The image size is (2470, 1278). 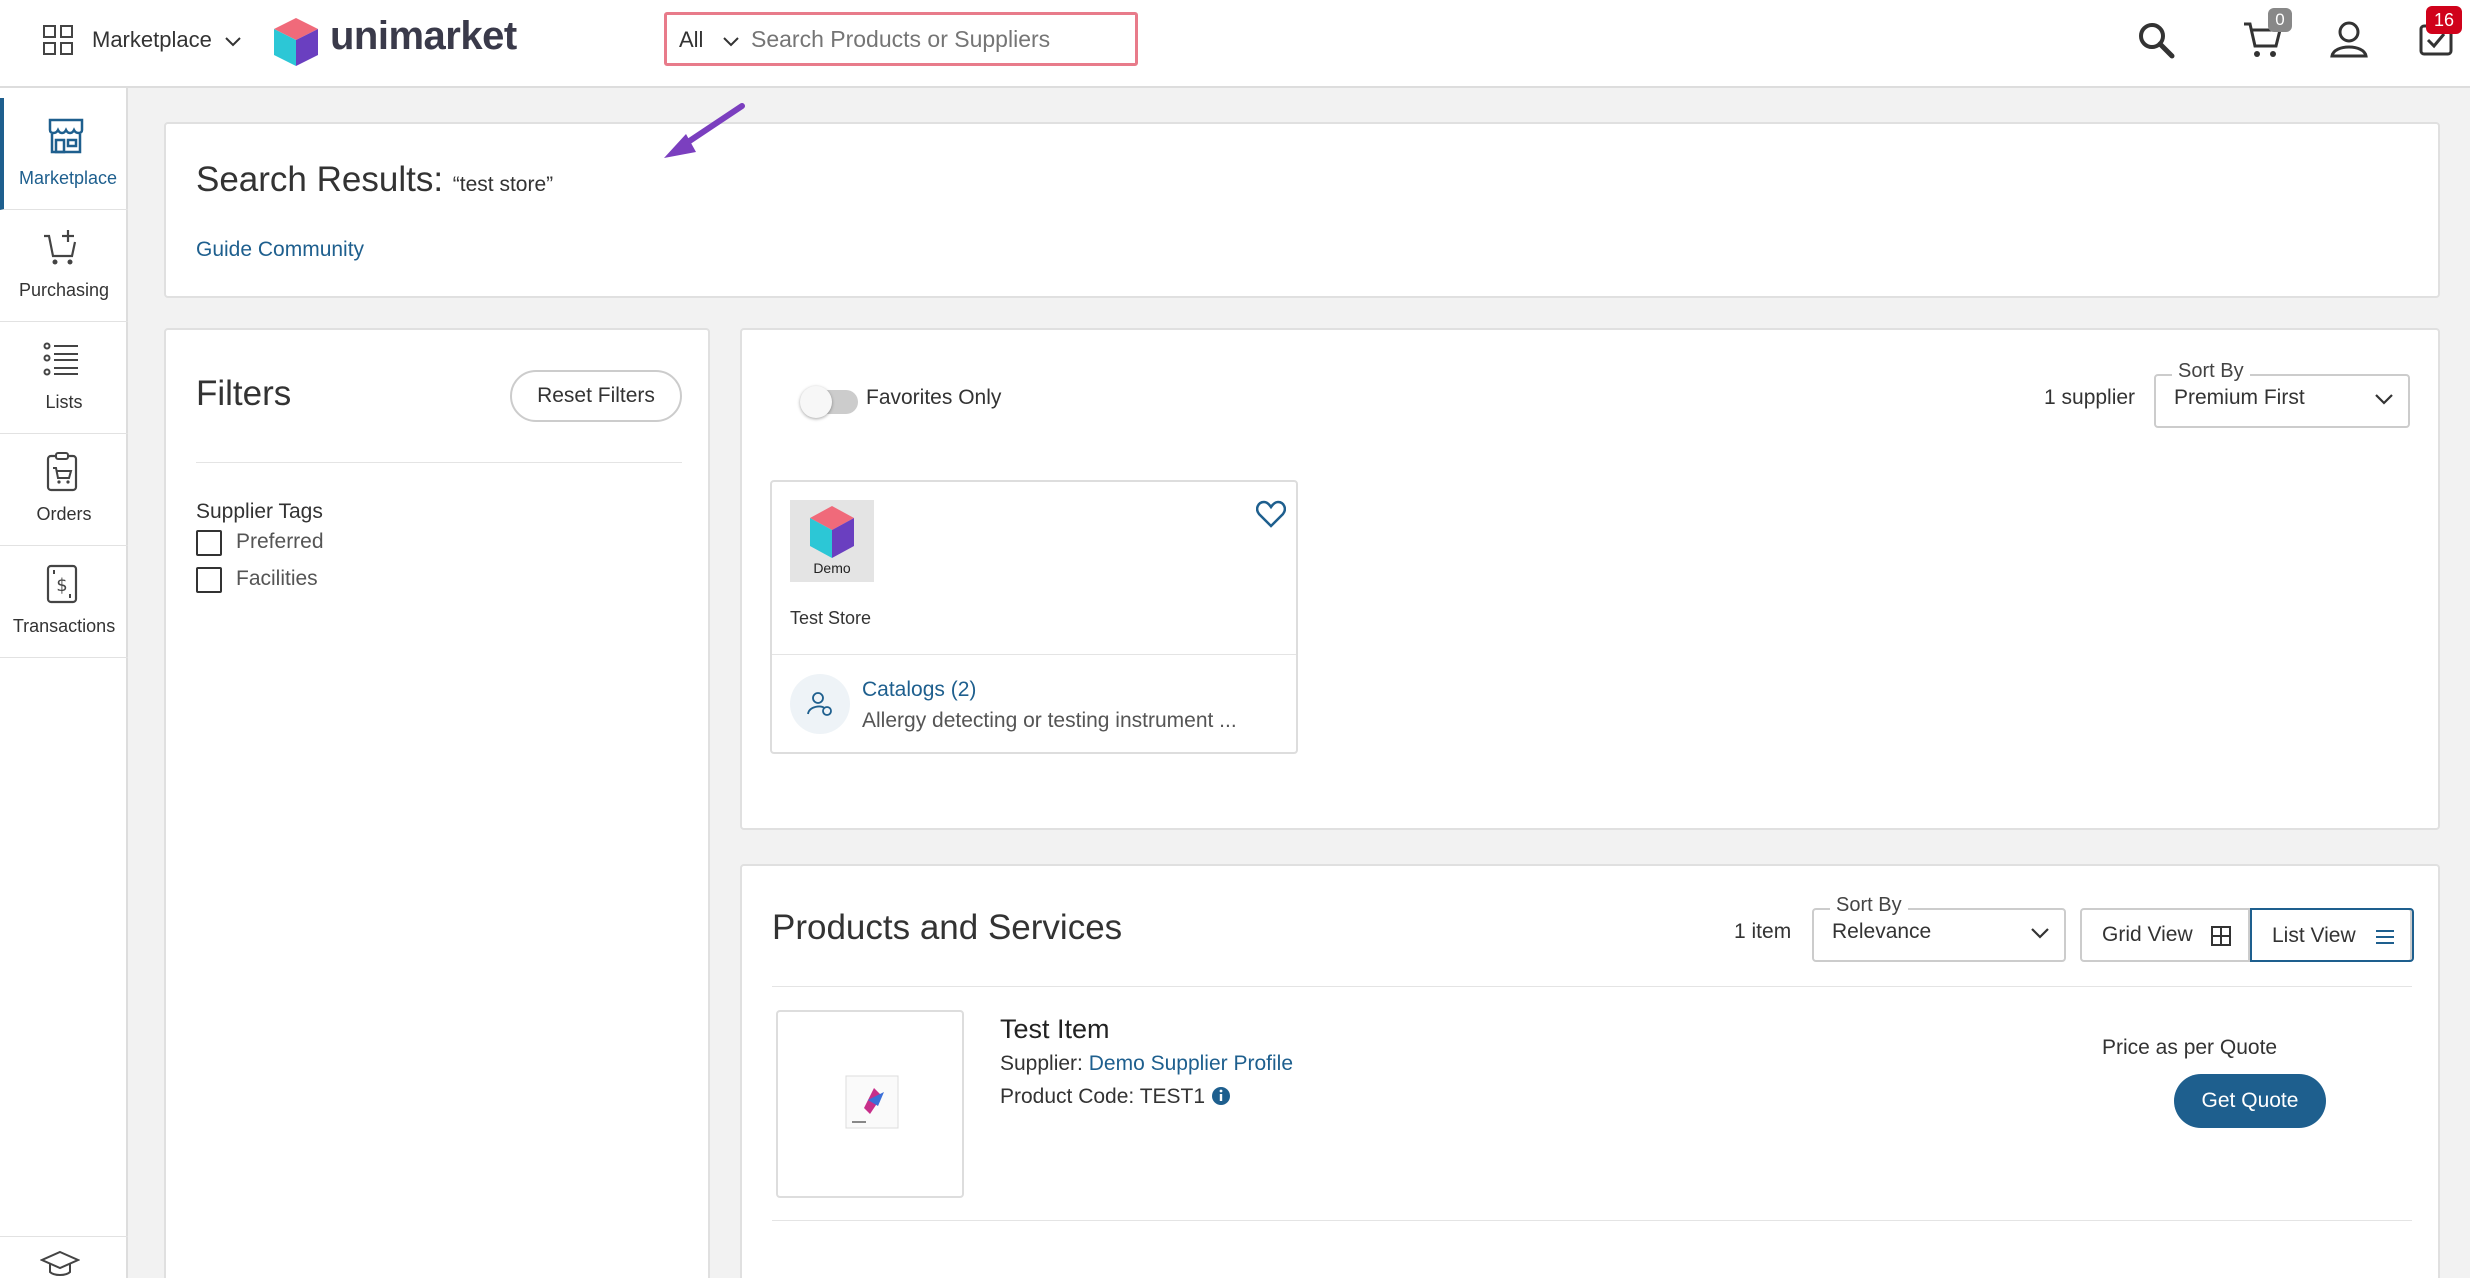 What do you see at coordinates (64, 402) in the screenshot?
I see `sidebar-item-label: Lists` at bounding box center [64, 402].